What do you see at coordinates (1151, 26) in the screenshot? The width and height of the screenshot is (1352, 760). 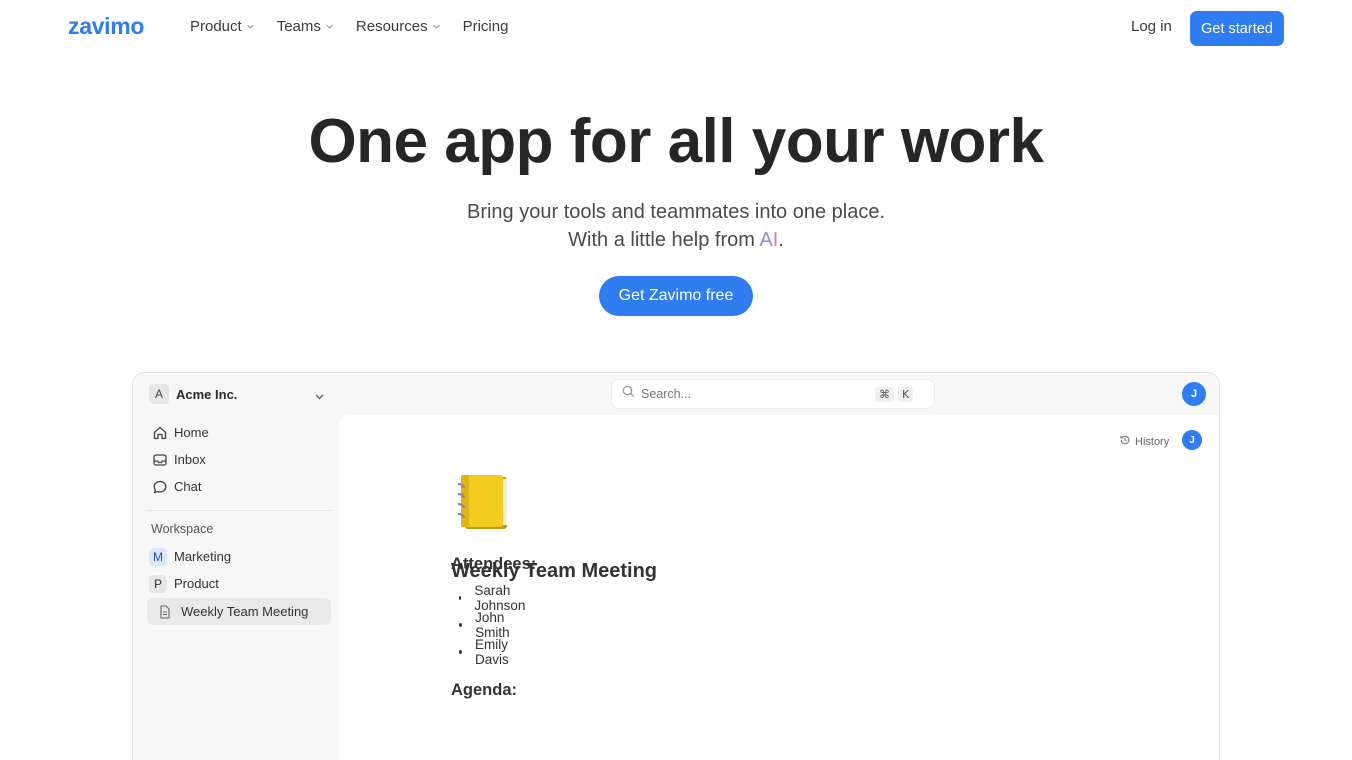 I see `login-link: Log in` at bounding box center [1151, 26].